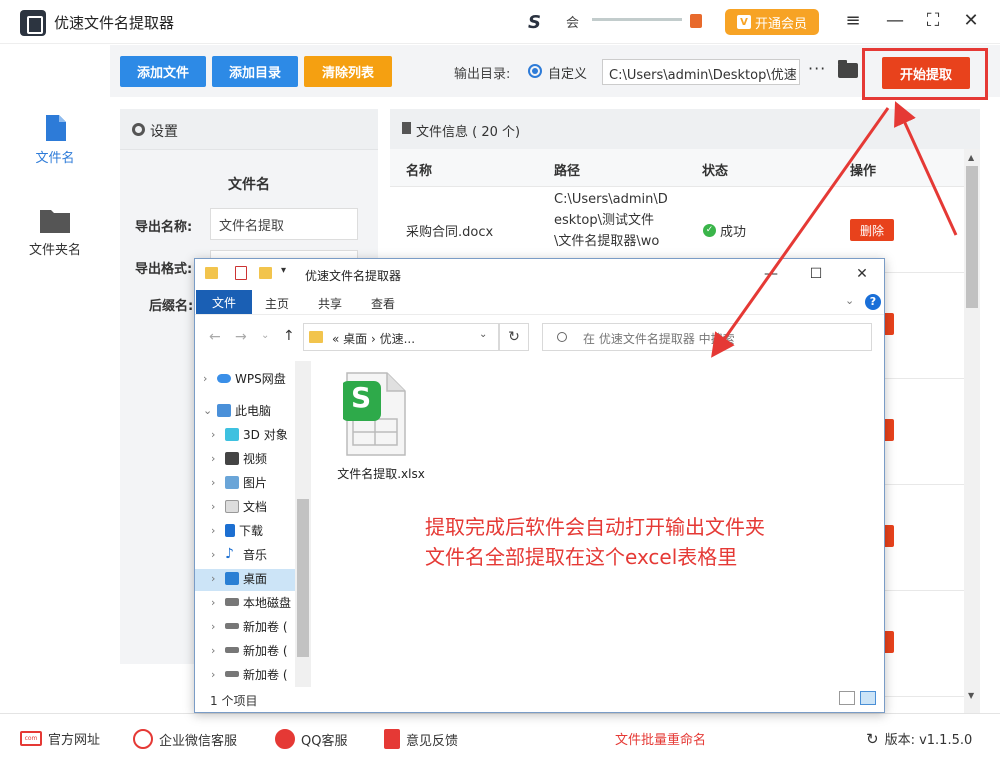 The image size is (1000, 760). I want to click on qq-support-link: QQ客服, so click(311, 739).